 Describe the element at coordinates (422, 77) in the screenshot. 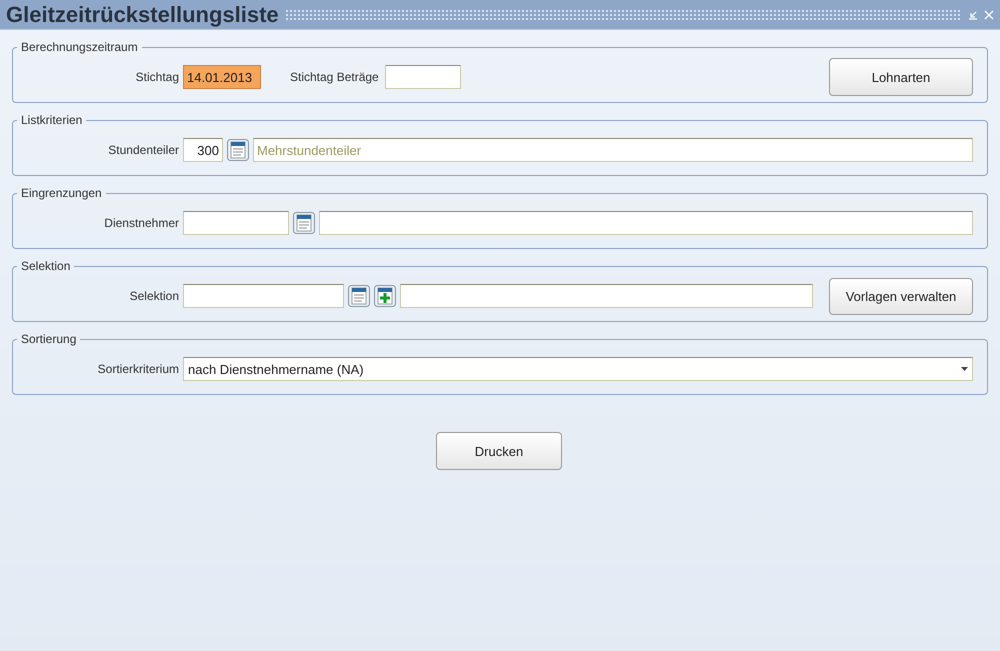

I see `date-field` at that location.